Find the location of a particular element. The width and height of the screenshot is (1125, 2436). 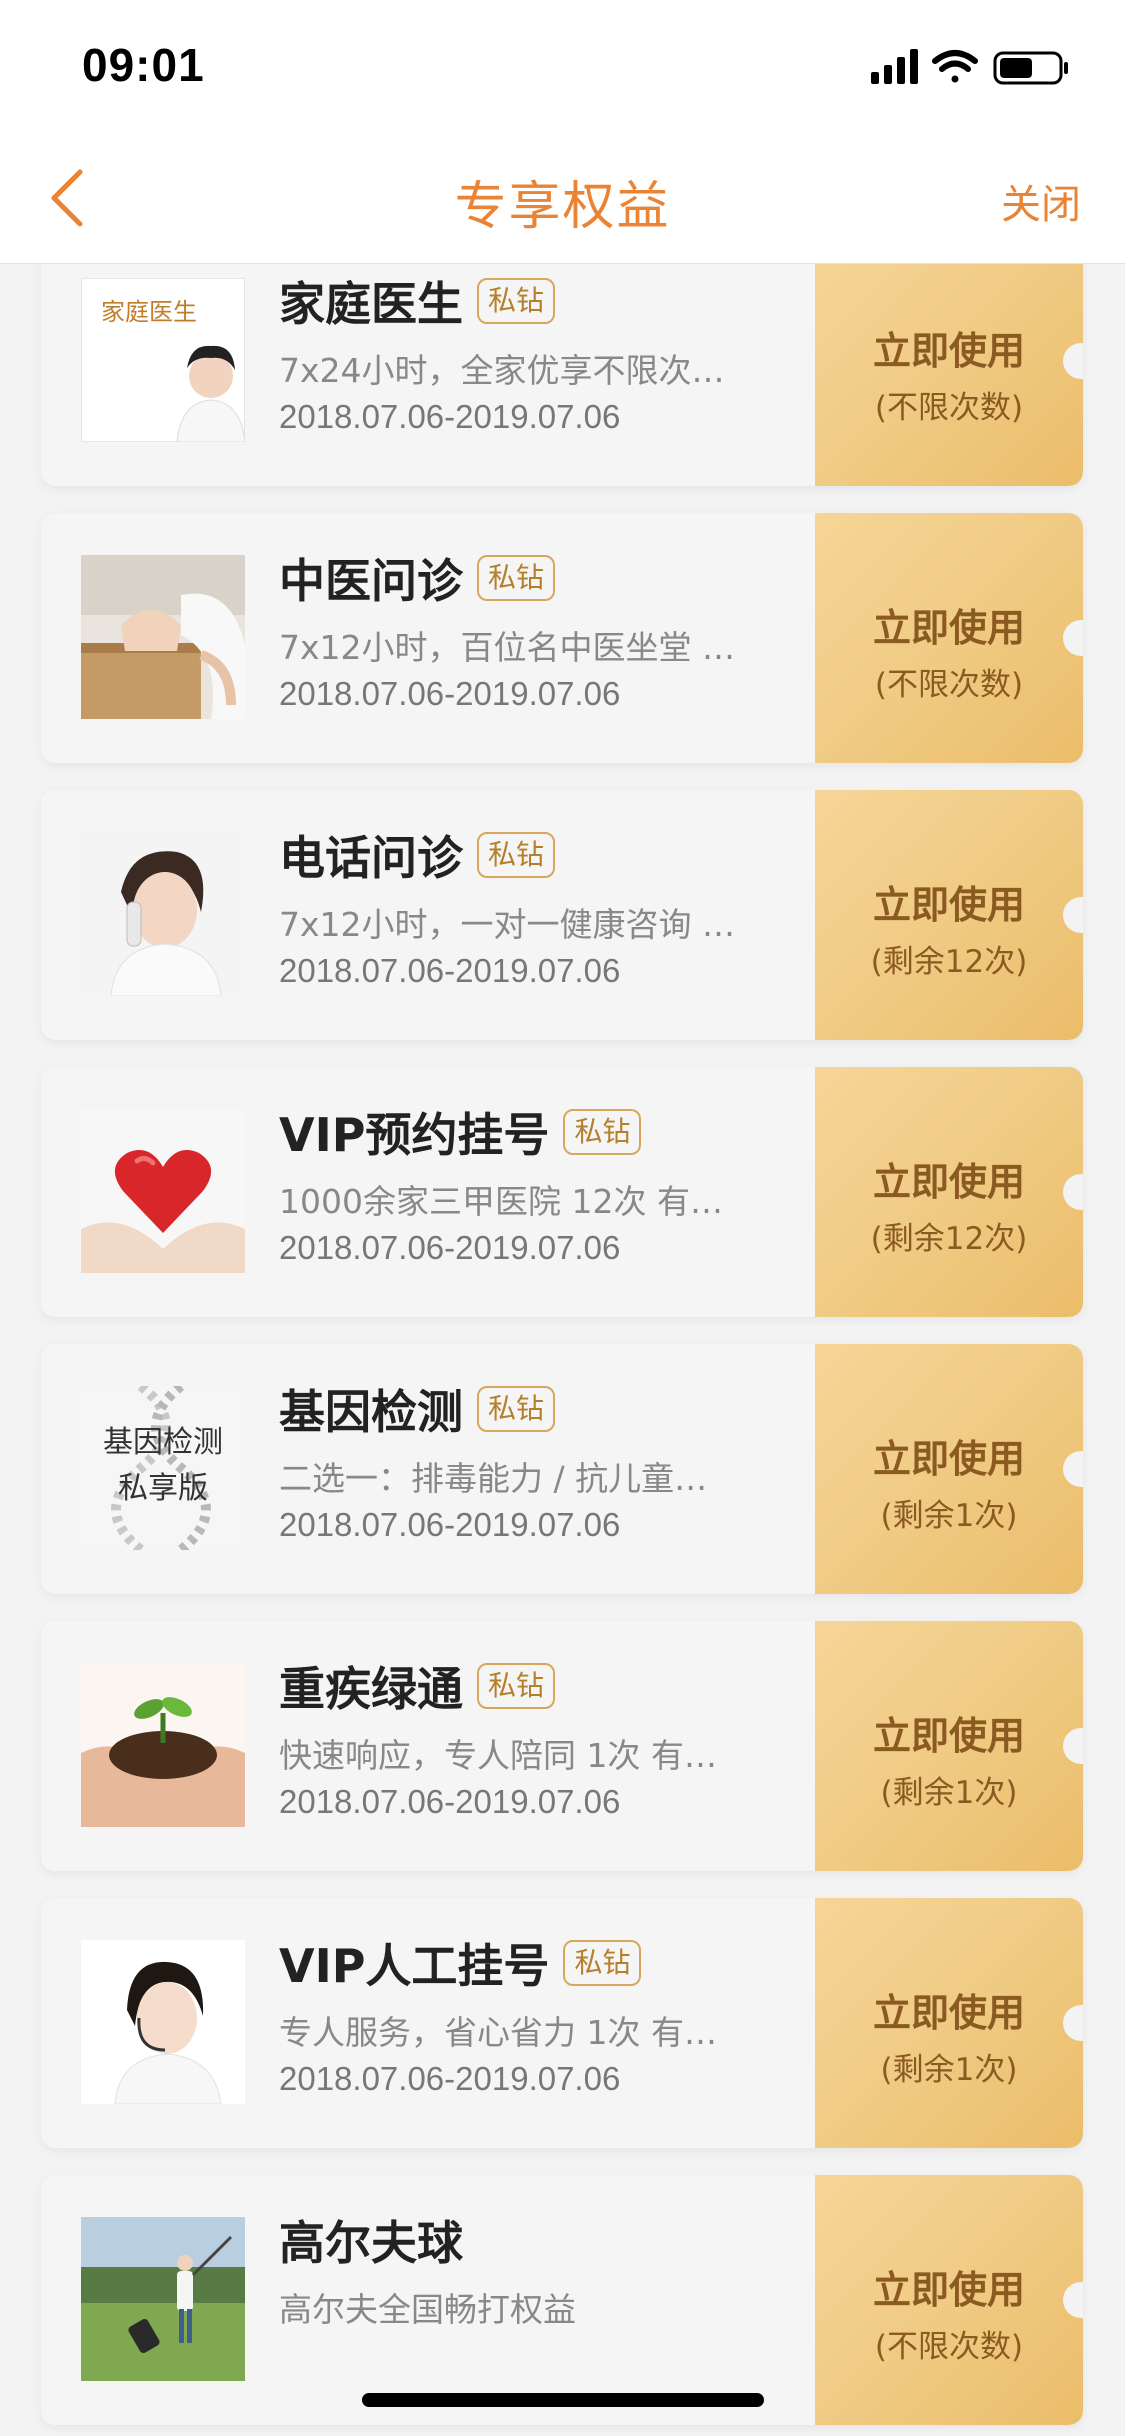

benefit-description: 高尔夫全国畅打权益 is located at coordinates (427, 2309).